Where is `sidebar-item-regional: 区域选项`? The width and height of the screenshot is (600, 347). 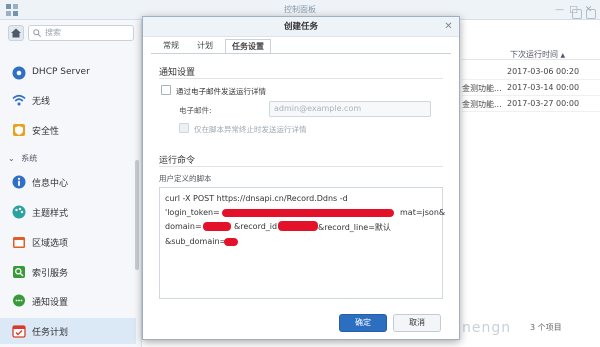
sidebar-item-regional: 区域选项 is located at coordinates (68, 242).